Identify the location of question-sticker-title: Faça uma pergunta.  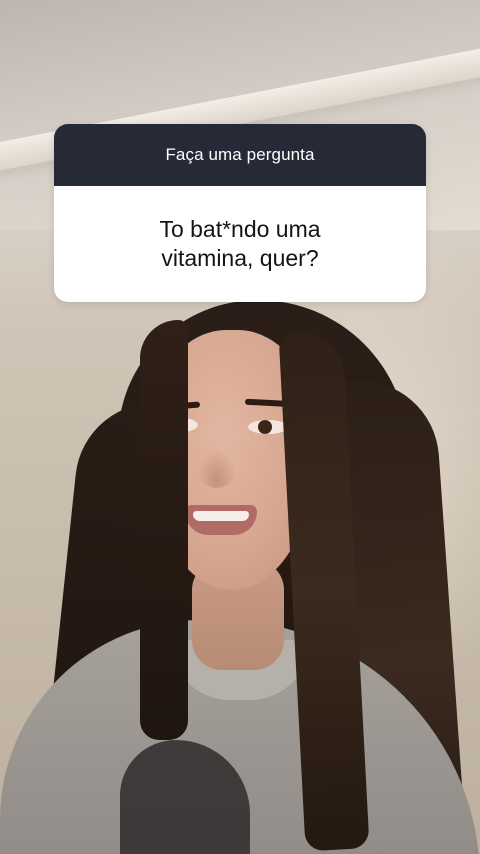
(240, 154).